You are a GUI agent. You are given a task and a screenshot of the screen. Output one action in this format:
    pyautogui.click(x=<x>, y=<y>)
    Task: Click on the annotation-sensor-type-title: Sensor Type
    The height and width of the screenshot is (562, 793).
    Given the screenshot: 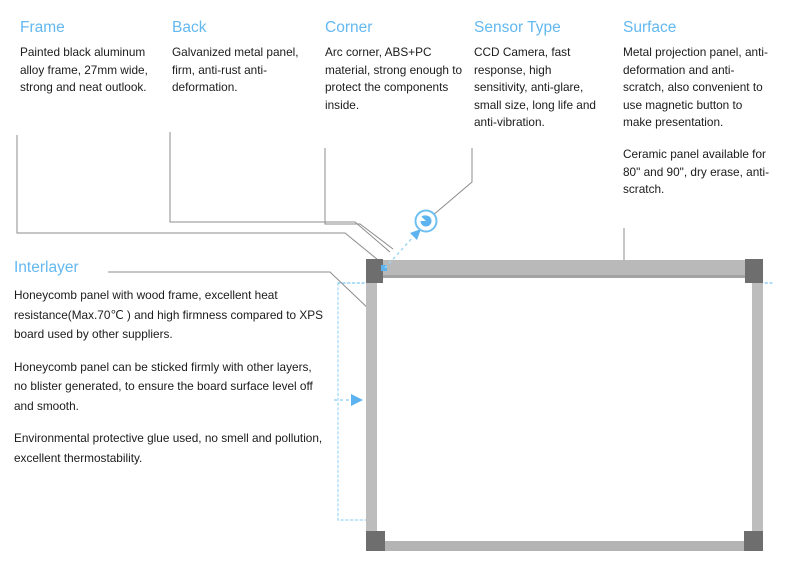 What is the action you would take?
    pyautogui.click(x=517, y=27)
    